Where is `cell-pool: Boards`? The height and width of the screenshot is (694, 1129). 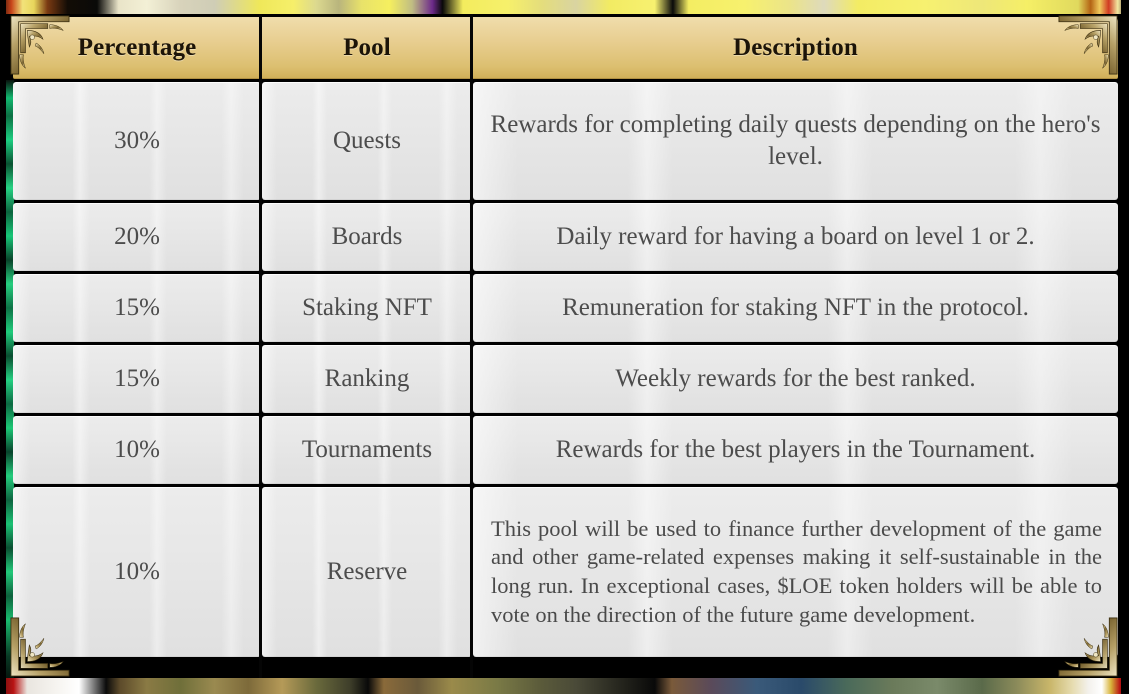
cell-pool: Boards is located at coordinates (367, 237).